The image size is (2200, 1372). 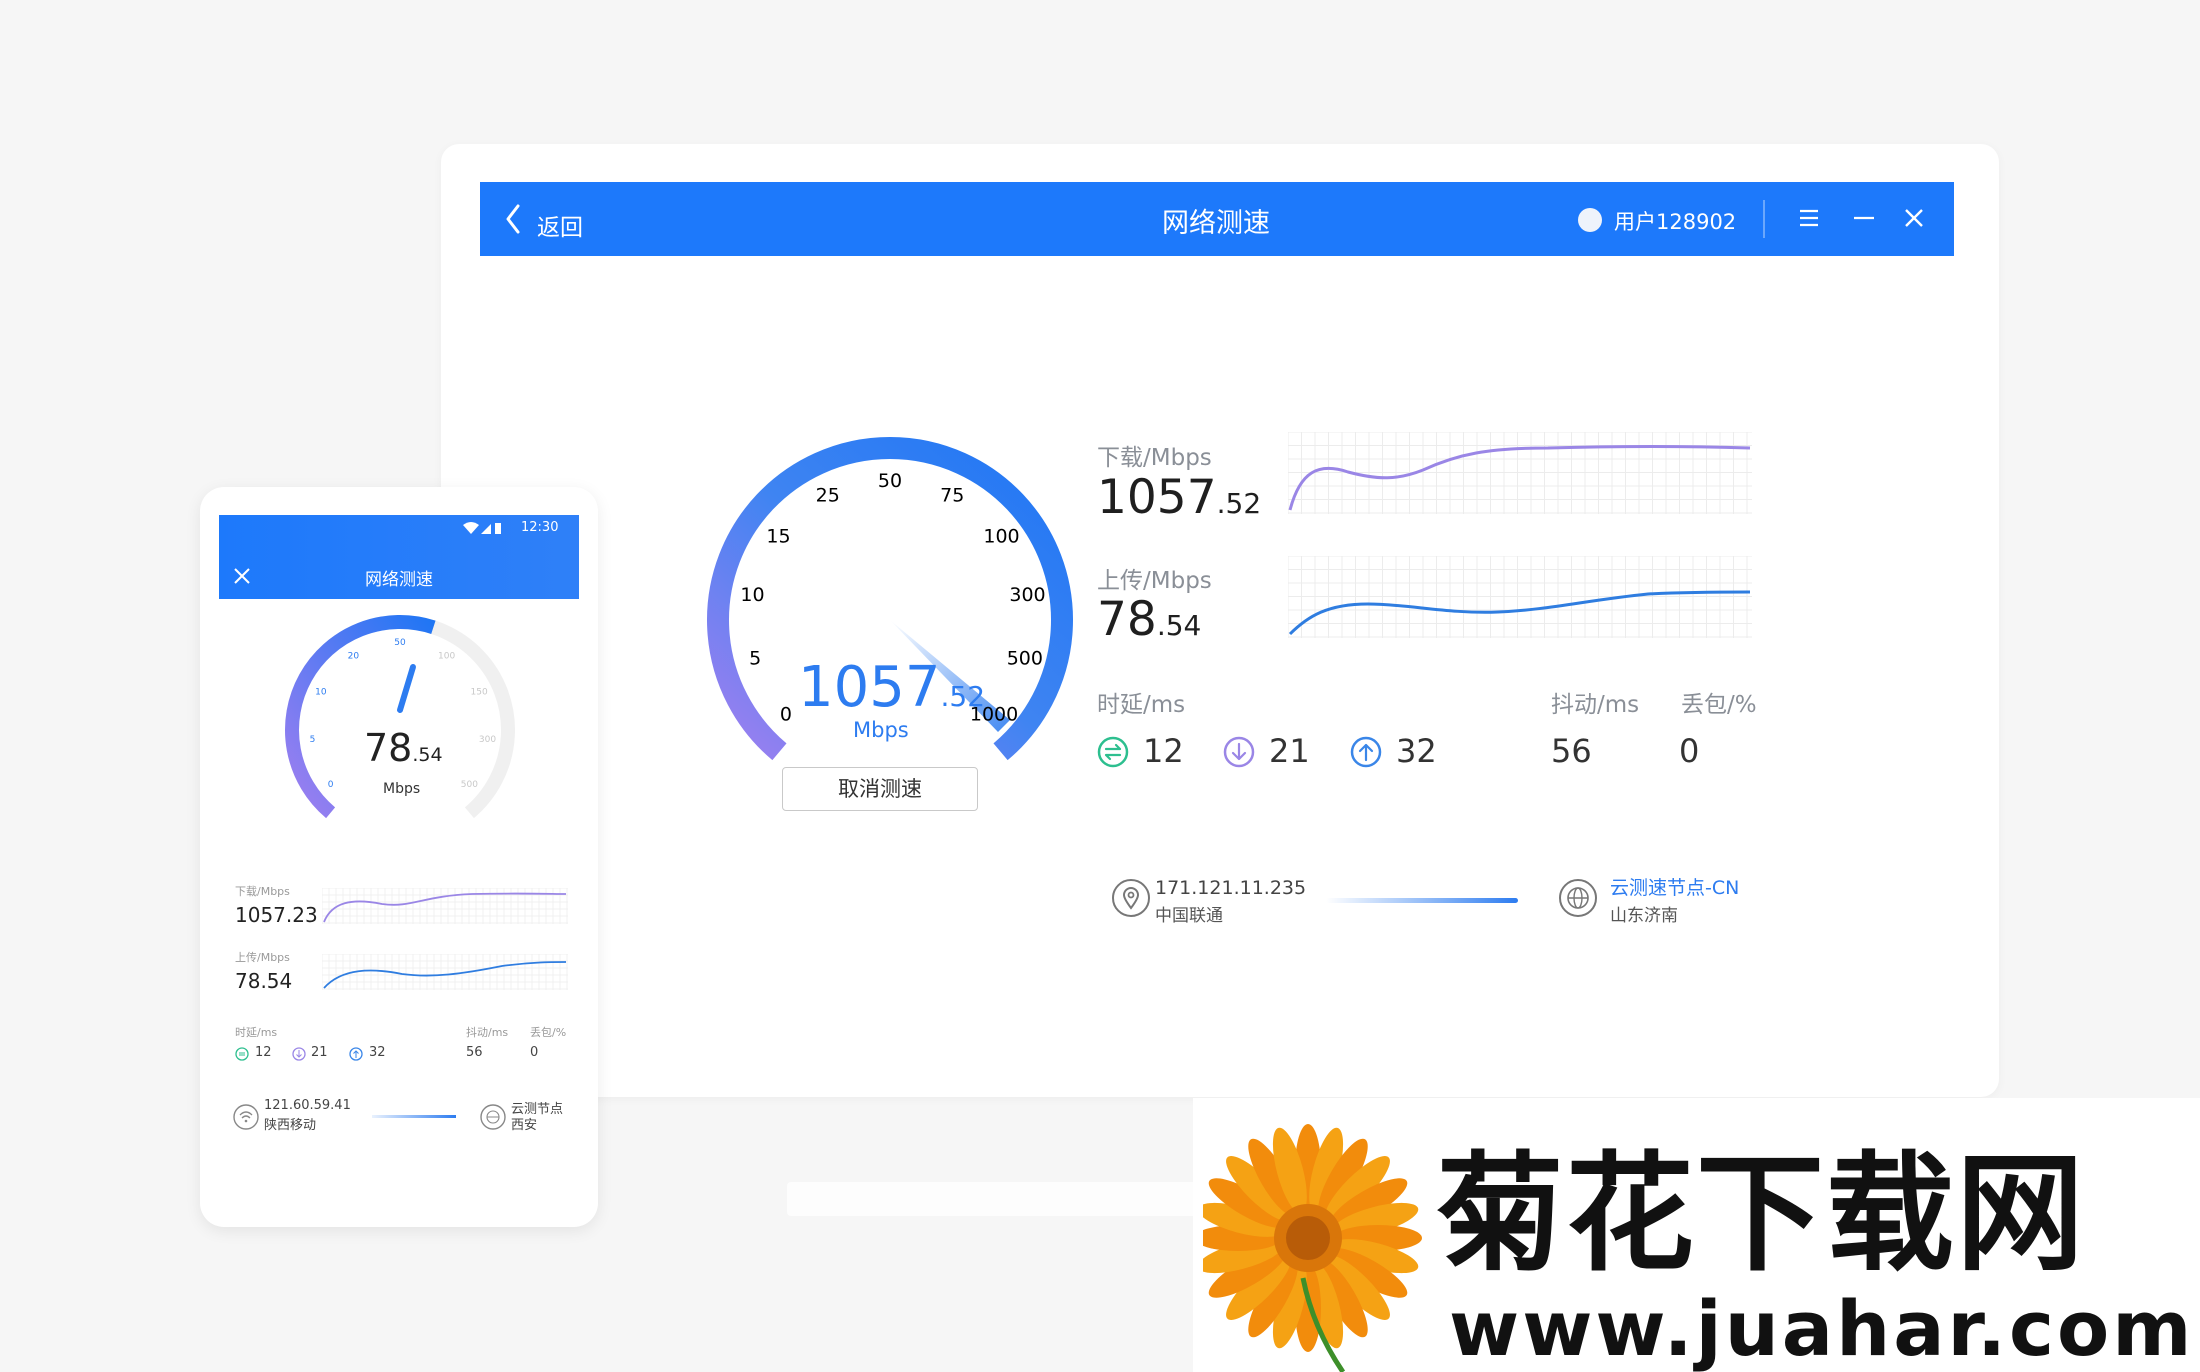 What do you see at coordinates (869, 687) in the screenshot?
I see `gauge-value-int: 1057` at bounding box center [869, 687].